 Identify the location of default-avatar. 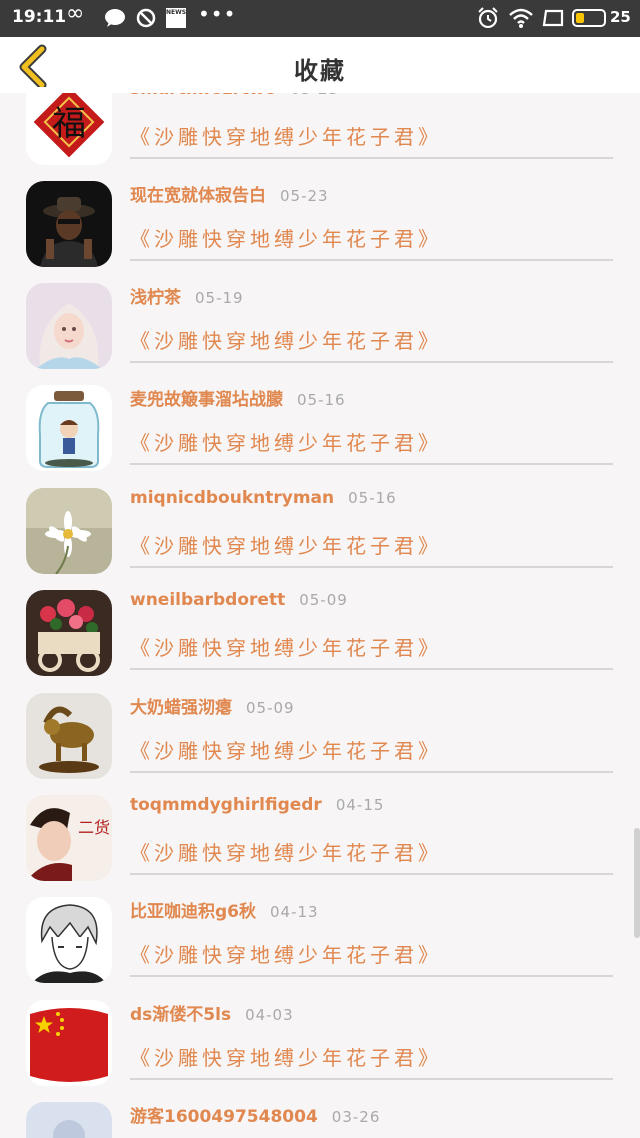
(69, 1120).